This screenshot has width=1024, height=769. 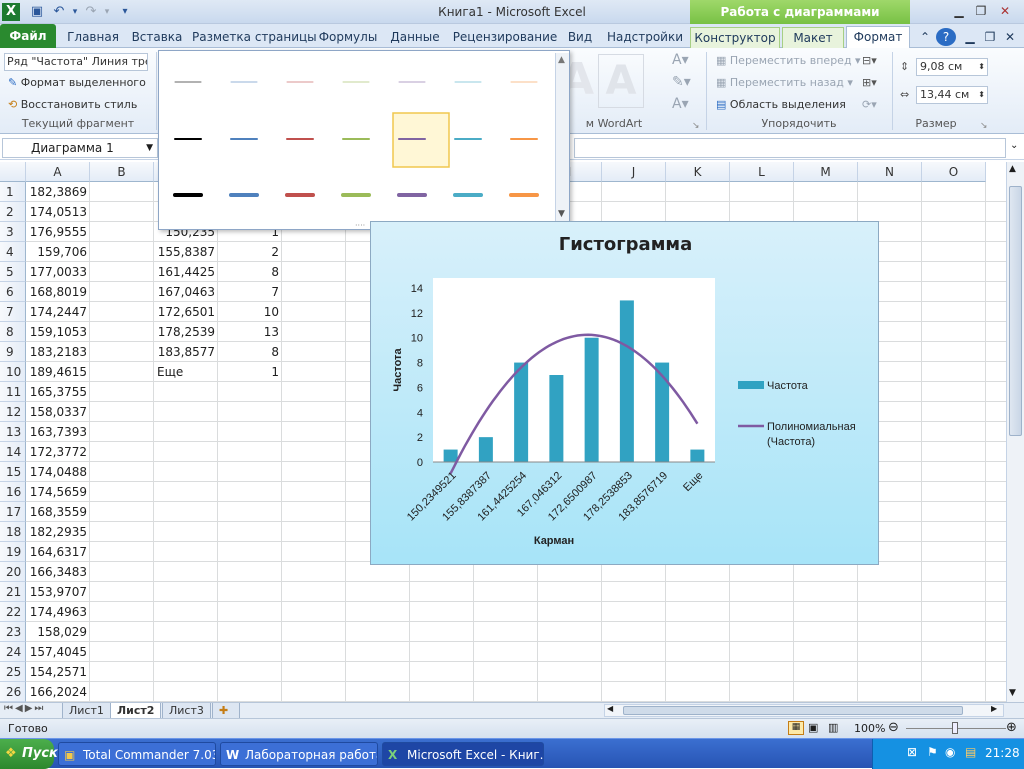 What do you see at coordinates (58, 532) in the screenshot?
I see `cell-a: 182,2935` at bounding box center [58, 532].